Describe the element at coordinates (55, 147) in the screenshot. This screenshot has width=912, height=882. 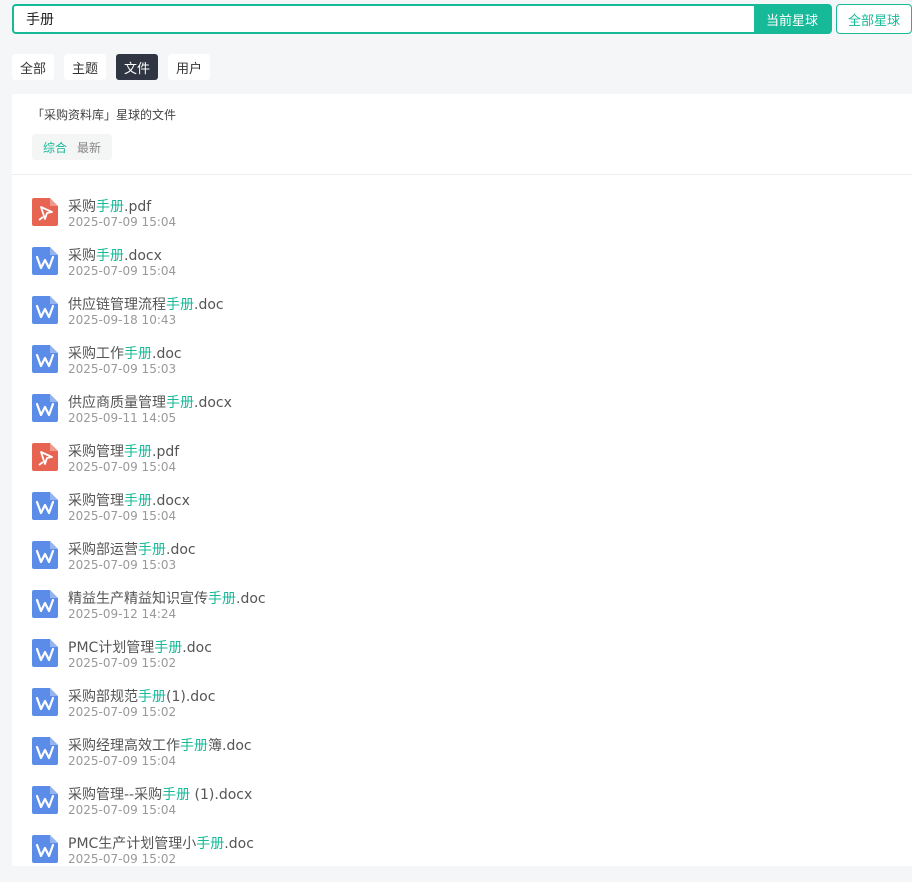
I see `sort-comprehensive: 综合` at that location.